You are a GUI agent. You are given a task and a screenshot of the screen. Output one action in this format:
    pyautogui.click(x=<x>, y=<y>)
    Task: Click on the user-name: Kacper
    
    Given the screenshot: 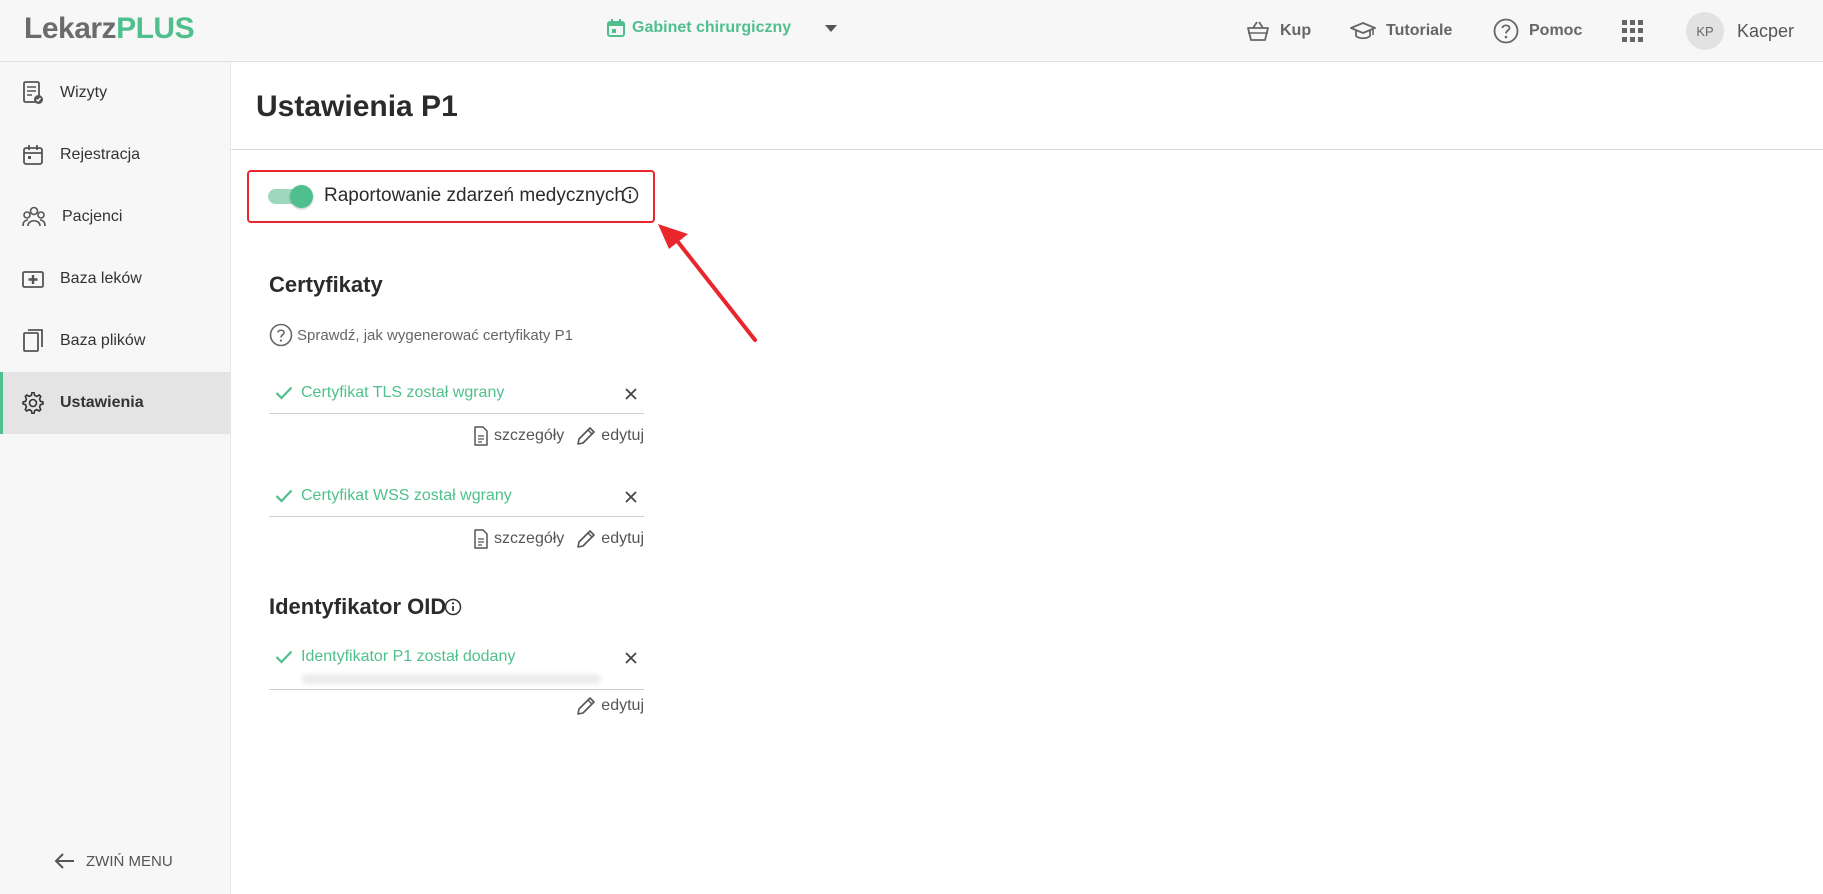 What is the action you would take?
    pyautogui.click(x=1765, y=31)
    